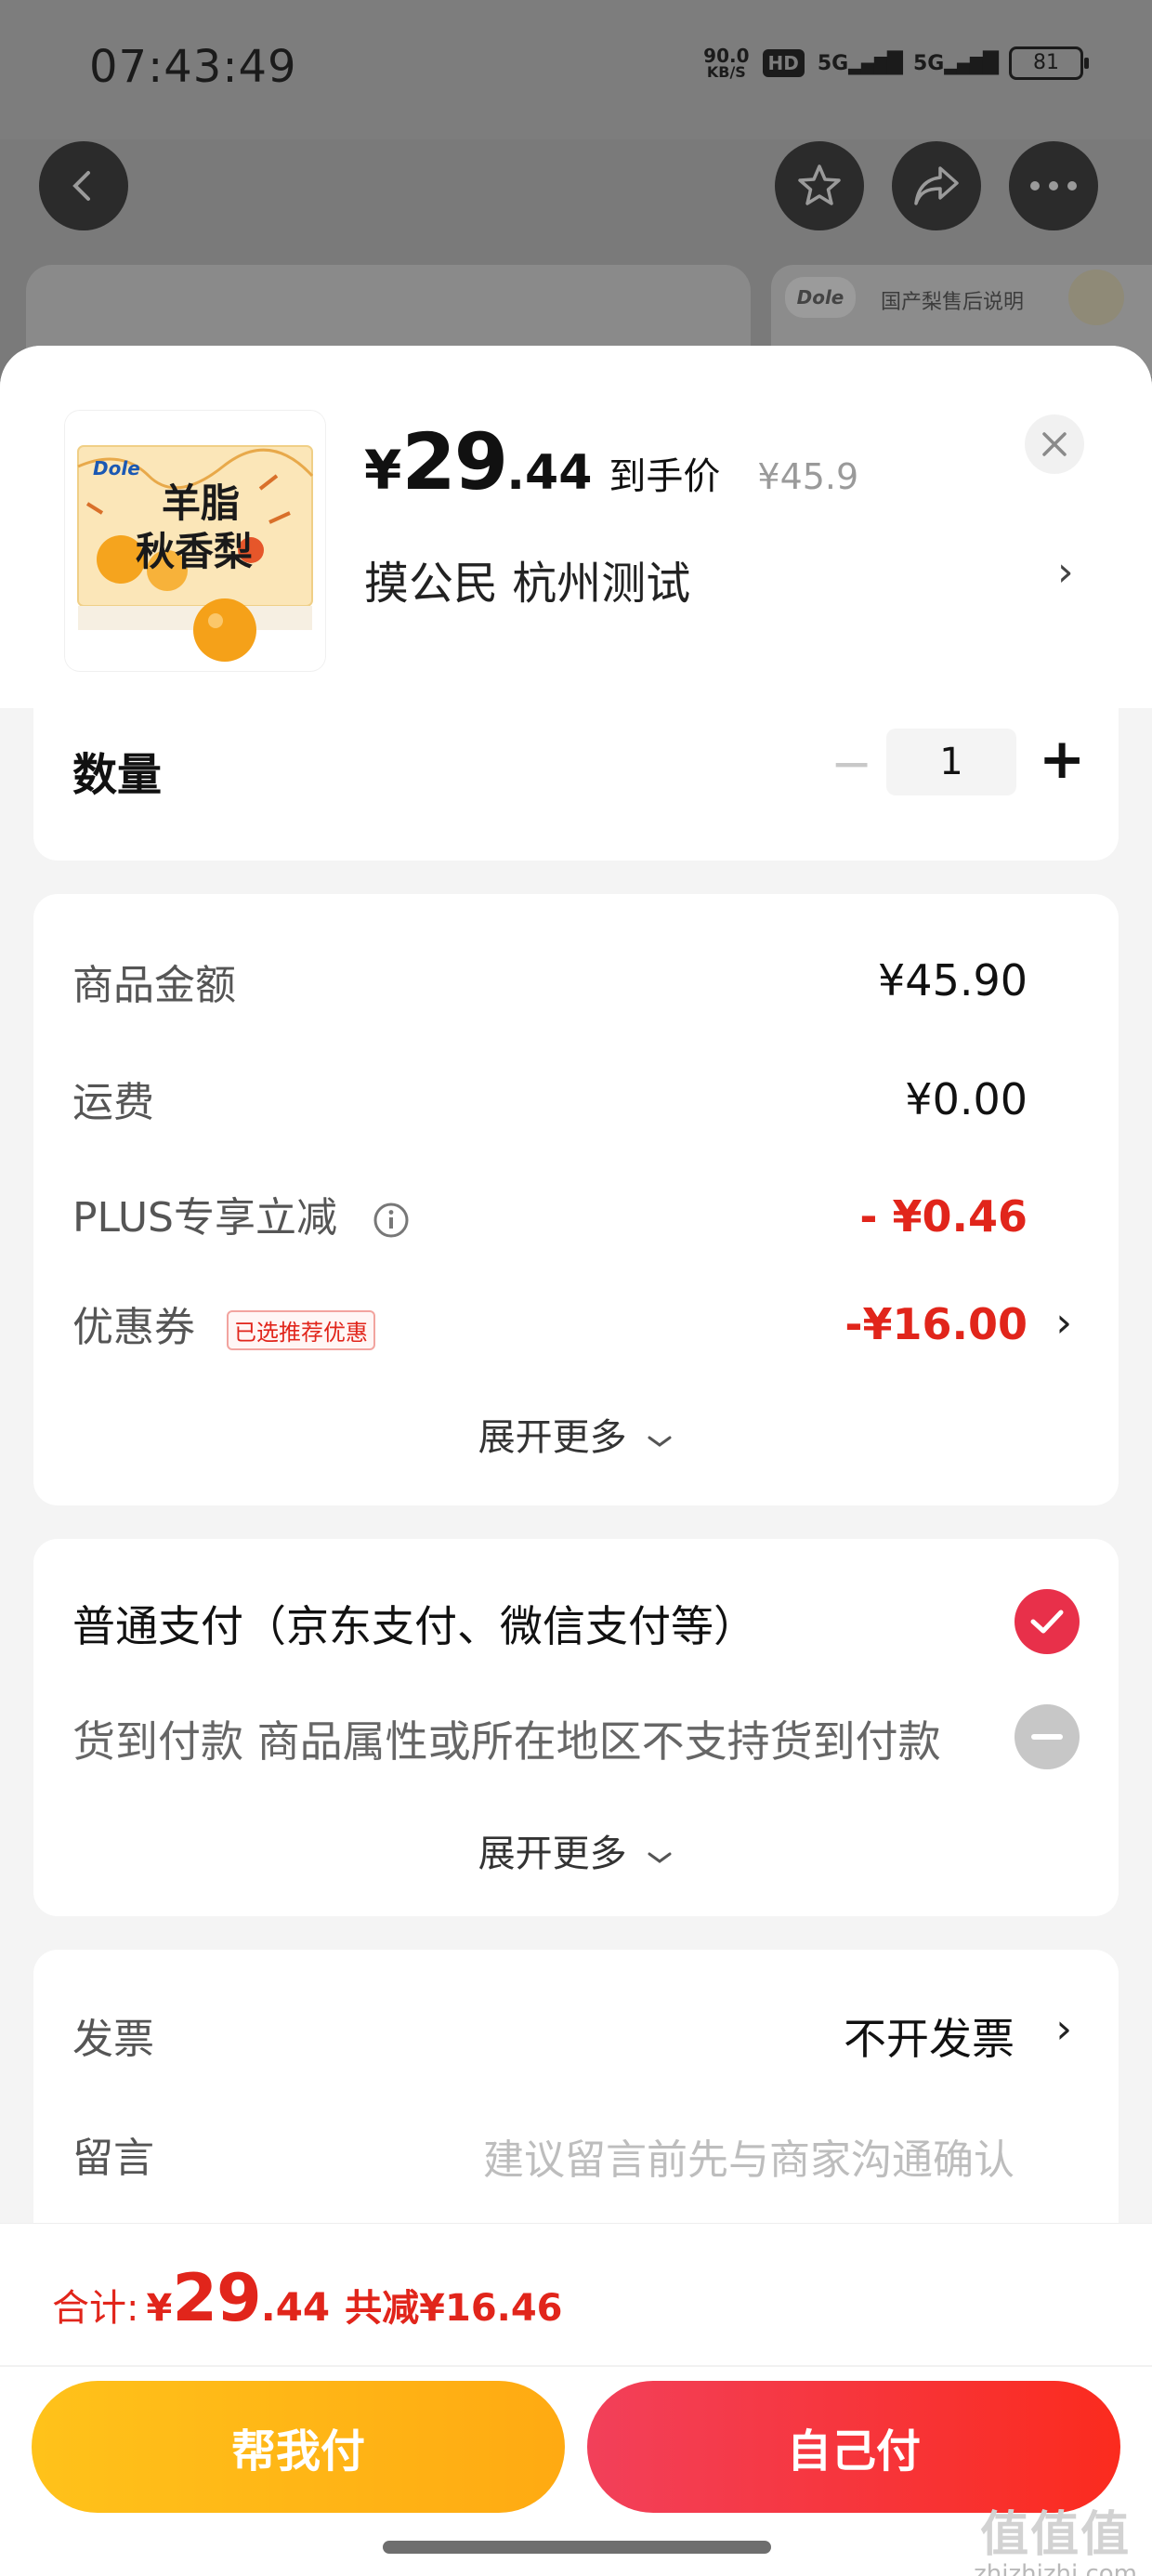 This screenshot has width=1152, height=2576. Describe the element at coordinates (833, 63) in the screenshot. I see `signal-1-label: 5G` at that location.